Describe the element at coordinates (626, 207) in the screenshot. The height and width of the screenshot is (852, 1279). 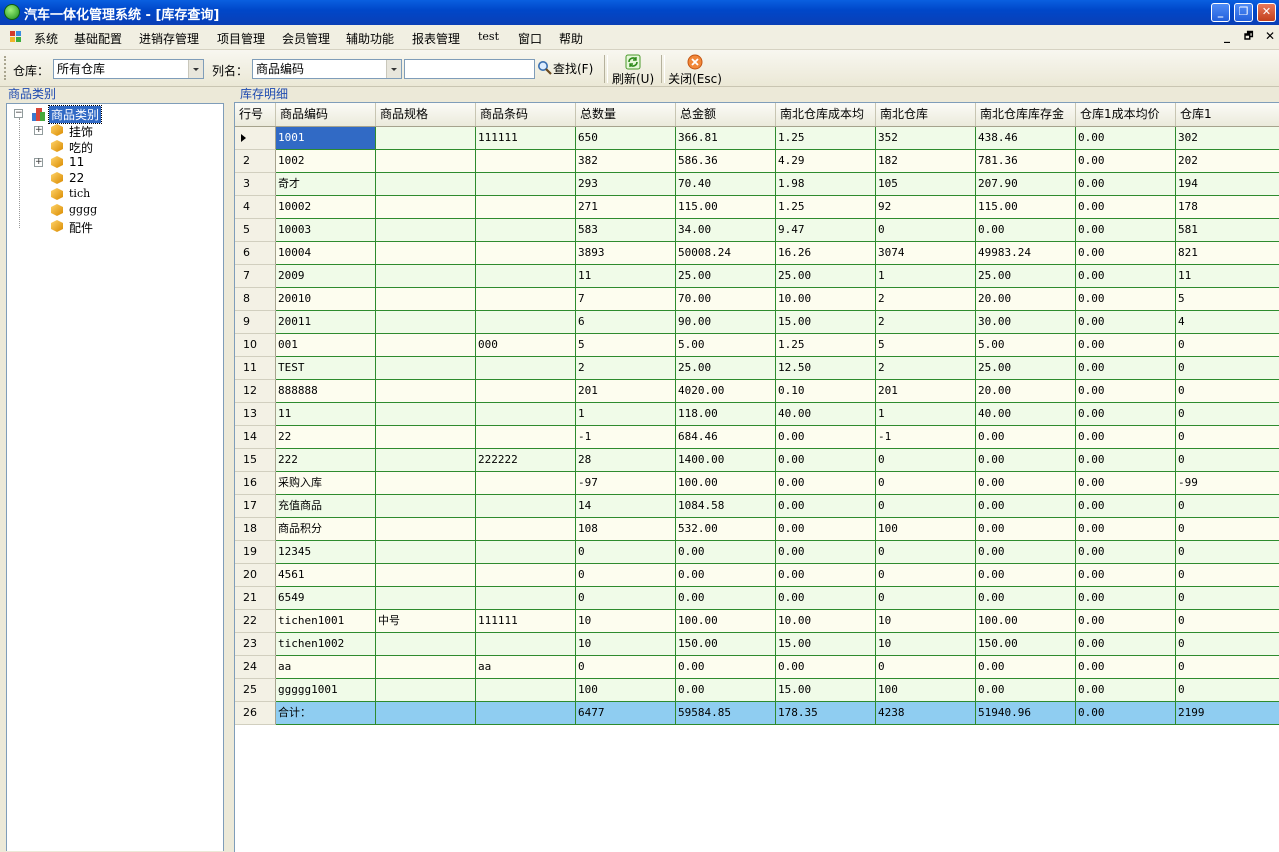
I see `cell-total-qty: 271` at that location.